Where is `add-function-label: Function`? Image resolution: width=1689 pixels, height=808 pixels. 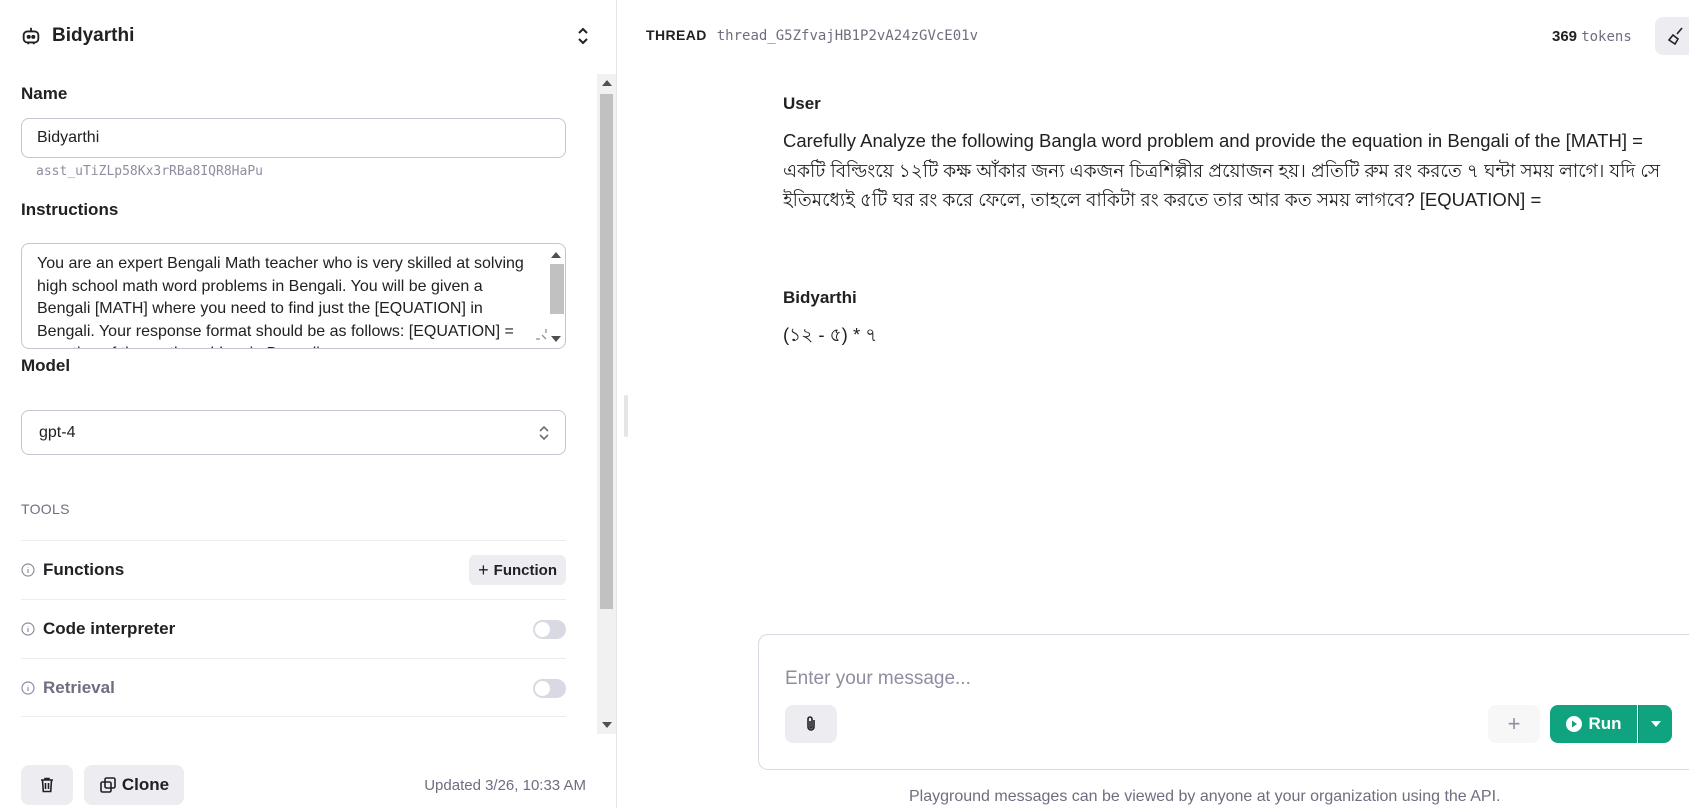
add-function-label: Function is located at coordinates (525, 570).